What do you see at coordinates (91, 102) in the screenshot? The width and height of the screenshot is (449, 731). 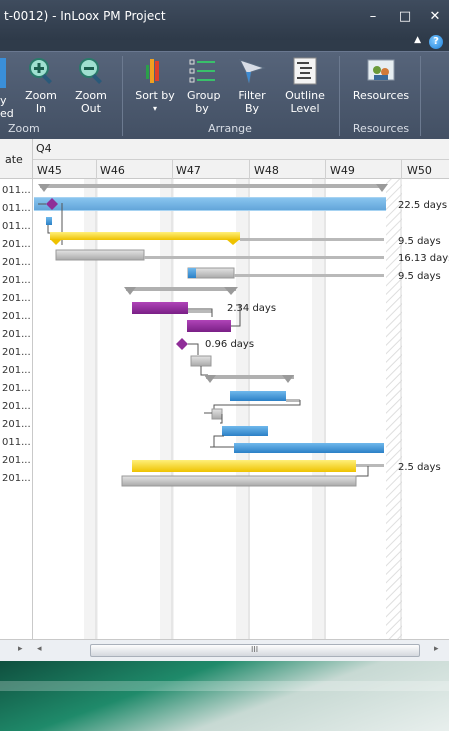 I see `zoom-out-label: Zoom Out` at bounding box center [91, 102].